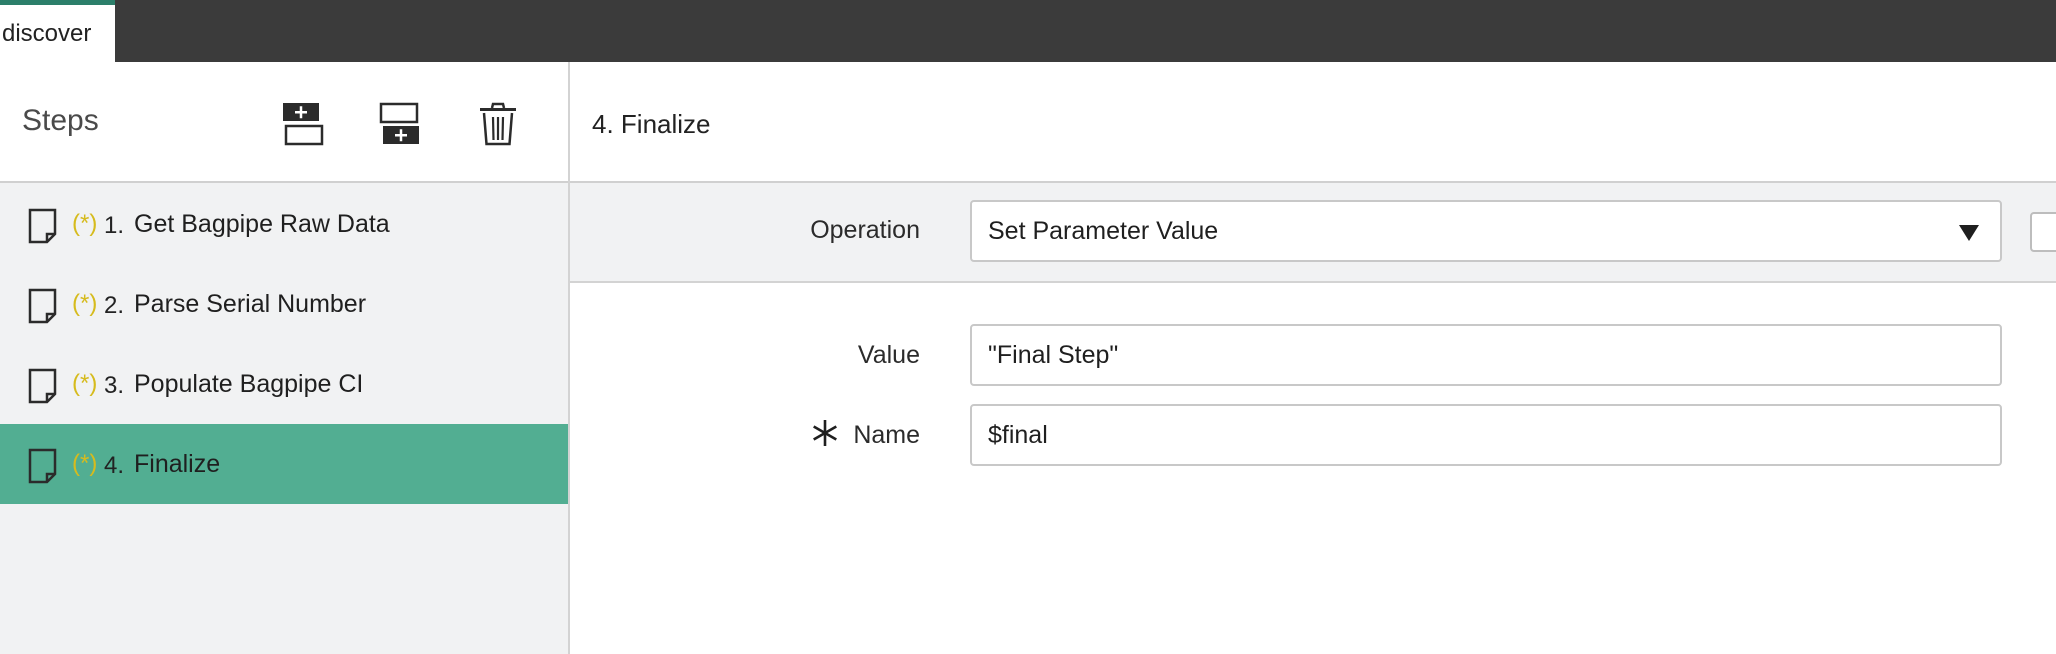 This screenshot has width=2056, height=654. What do you see at coordinates (886, 435) in the screenshot?
I see `name-label: Name` at bounding box center [886, 435].